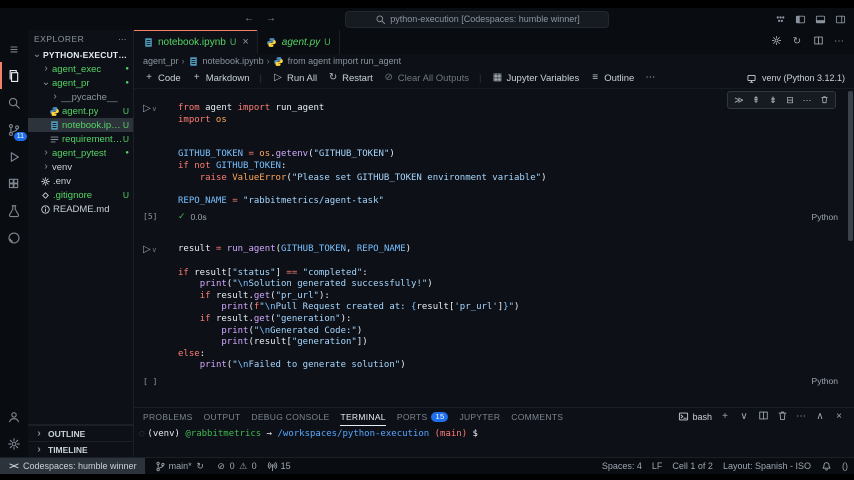  Describe the element at coordinates (245, 42) in the screenshot. I see `close-tab-icon: ×` at that location.